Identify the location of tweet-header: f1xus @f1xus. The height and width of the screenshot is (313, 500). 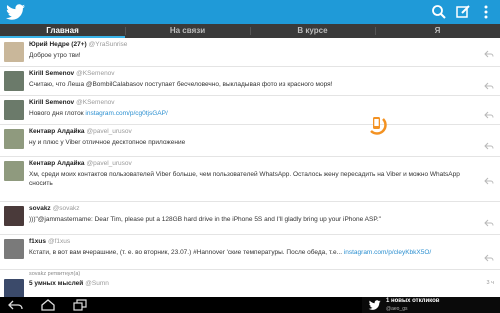
(49, 241).